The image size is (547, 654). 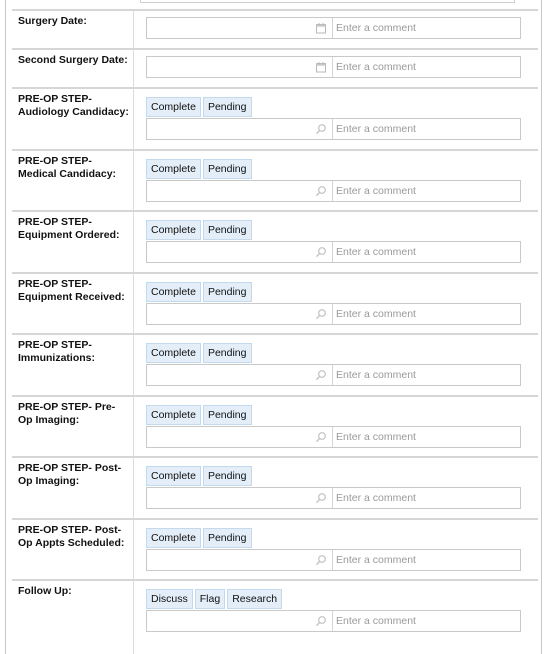 I want to click on immunizations-field, so click(x=333, y=375).